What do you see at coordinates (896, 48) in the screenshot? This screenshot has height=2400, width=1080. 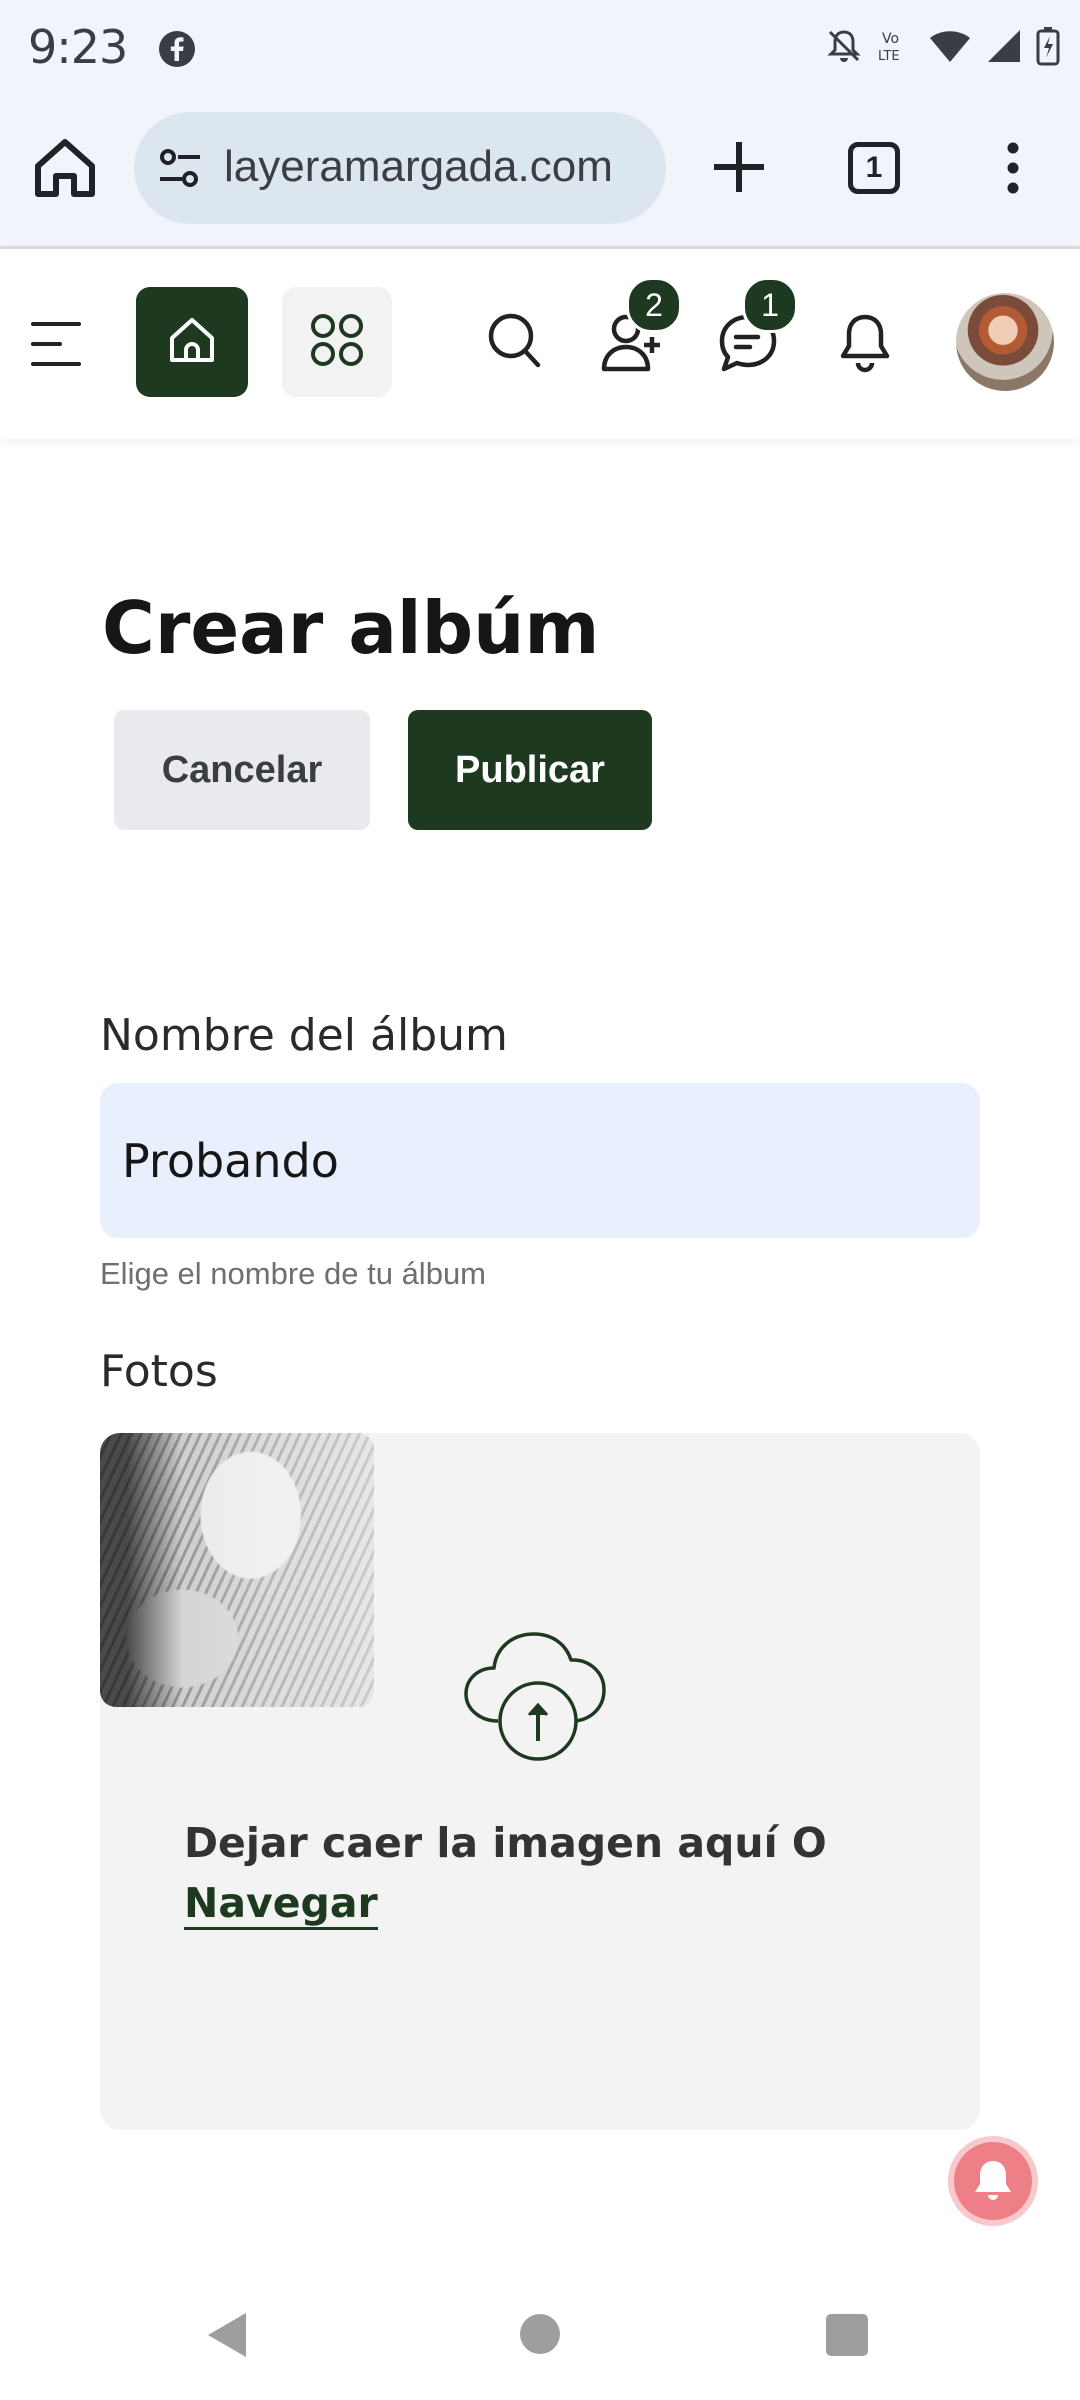 I see `volte-icon: Vo LTE` at bounding box center [896, 48].